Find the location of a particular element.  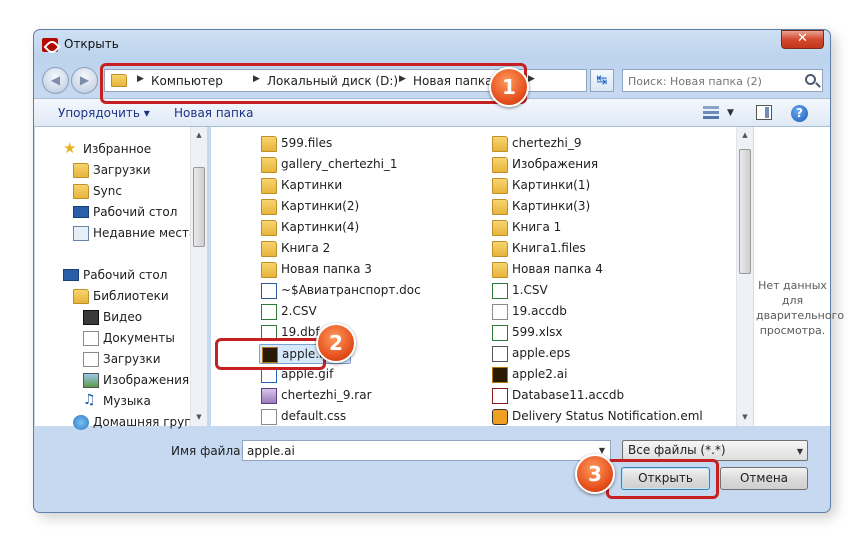

cancel-button: Отмена is located at coordinates (764, 478).